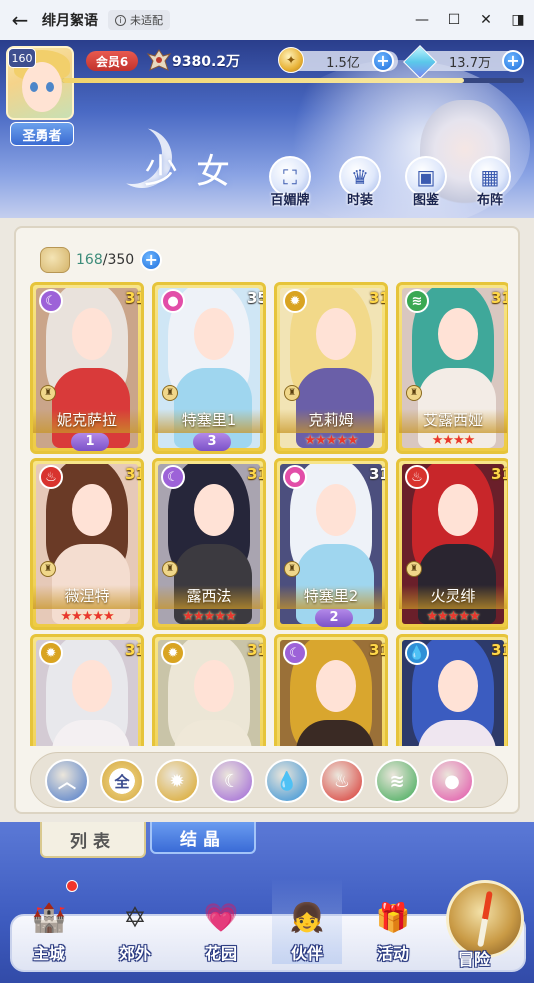 The width and height of the screenshot is (534, 983). Describe the element at coordinates (518, 20) in the screenshot. I see `sidebar-icon: ◨` at that location.